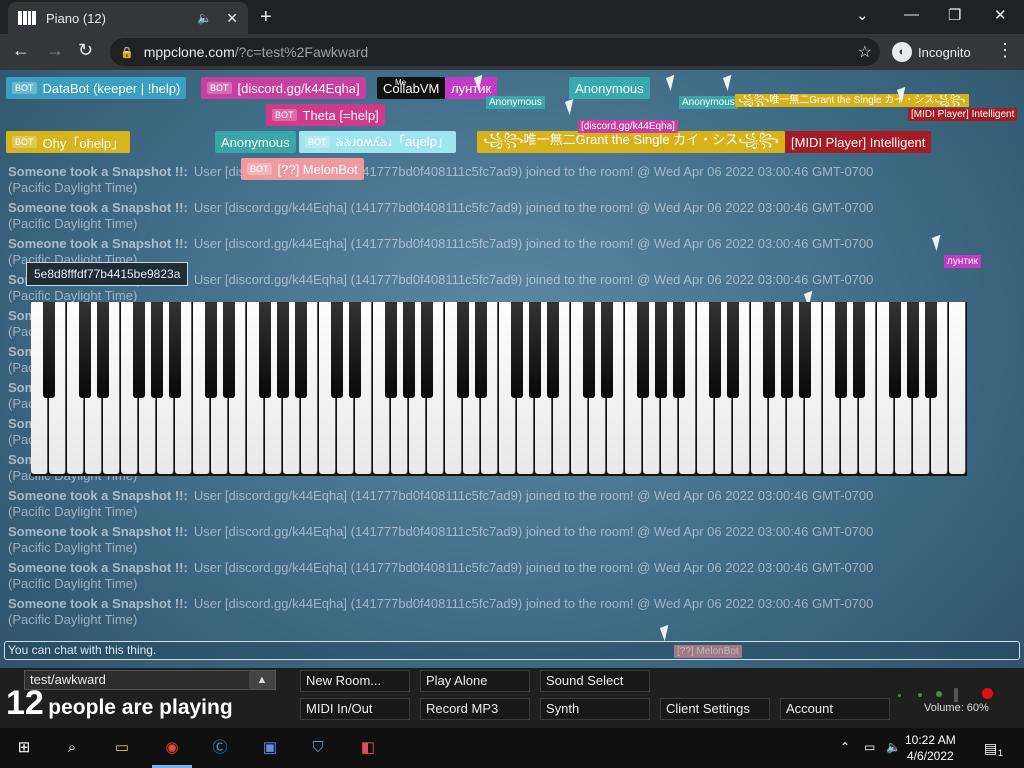  What do you see at coordinates (232, 18) in the screenshot?
I see `tab-close-icon: ✕` at bounding box center [232, 18].